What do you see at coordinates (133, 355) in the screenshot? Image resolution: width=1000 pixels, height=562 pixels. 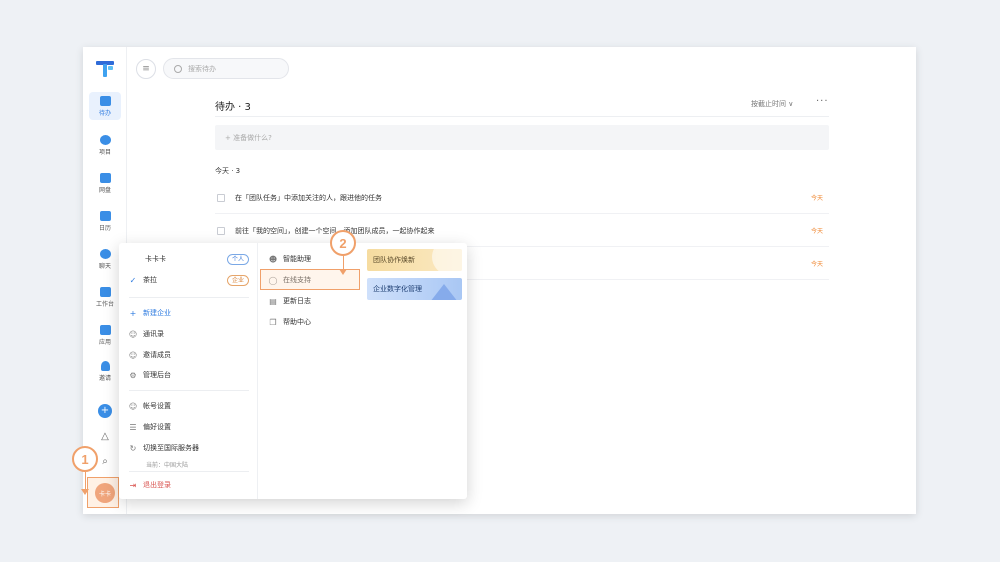 I see `invite-user-icon: ☺` at bounding box center [133, 355].